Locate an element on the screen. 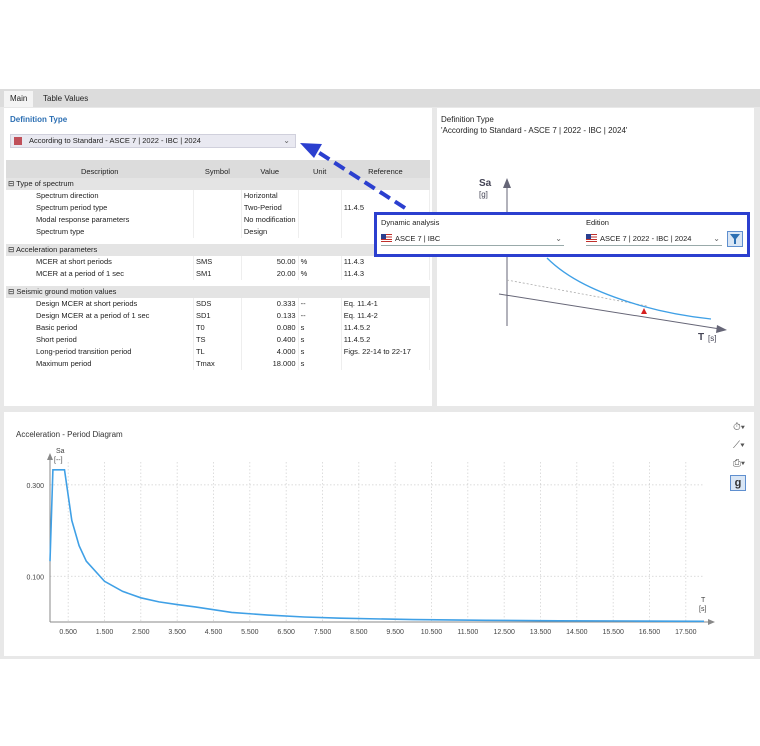  diagram-x-unit: [s] is located at coordinates (703, 609).